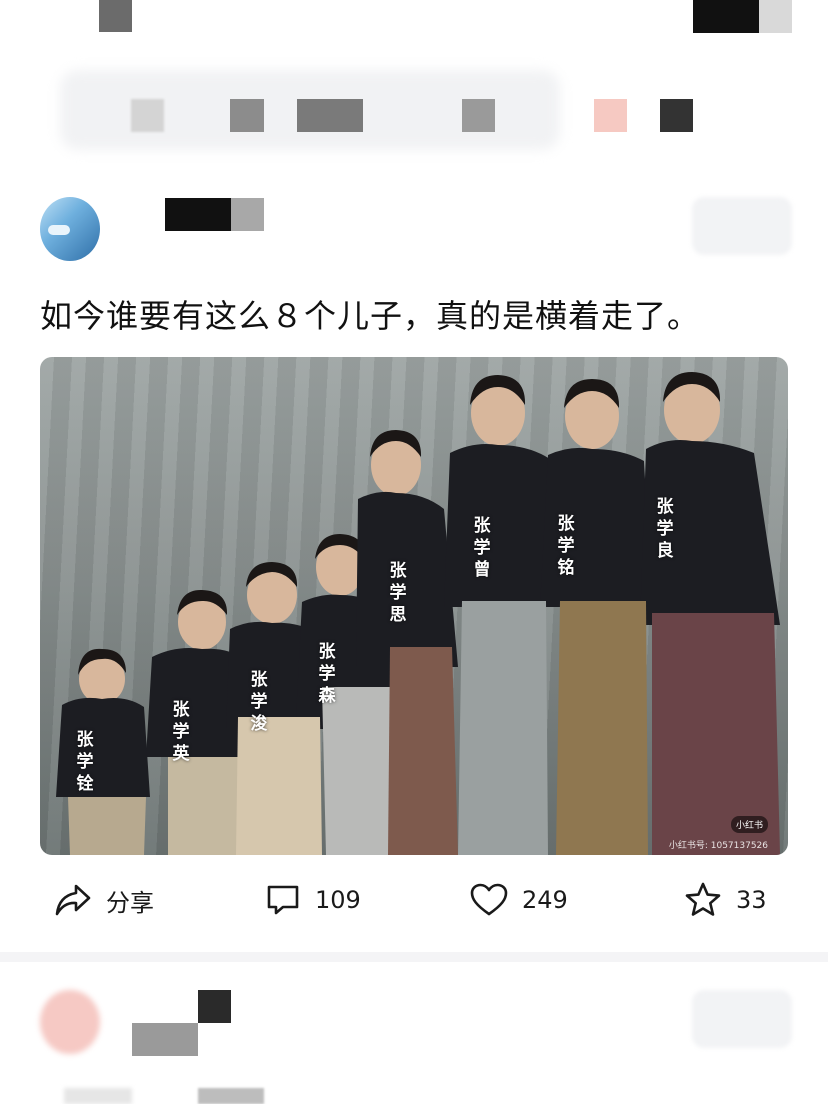 The width and height of the screenshot is (828, 1104). What do you see at coordinates (725, 900) in the screenshot?
I see `favorite-button: 33` at bounding box center [725, 900].